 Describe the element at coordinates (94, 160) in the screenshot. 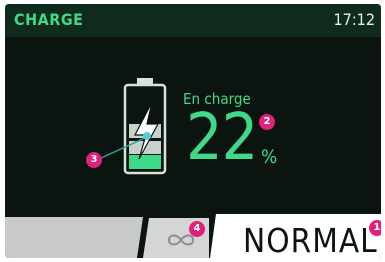

I see `callout-marker-3: 3` at that location.